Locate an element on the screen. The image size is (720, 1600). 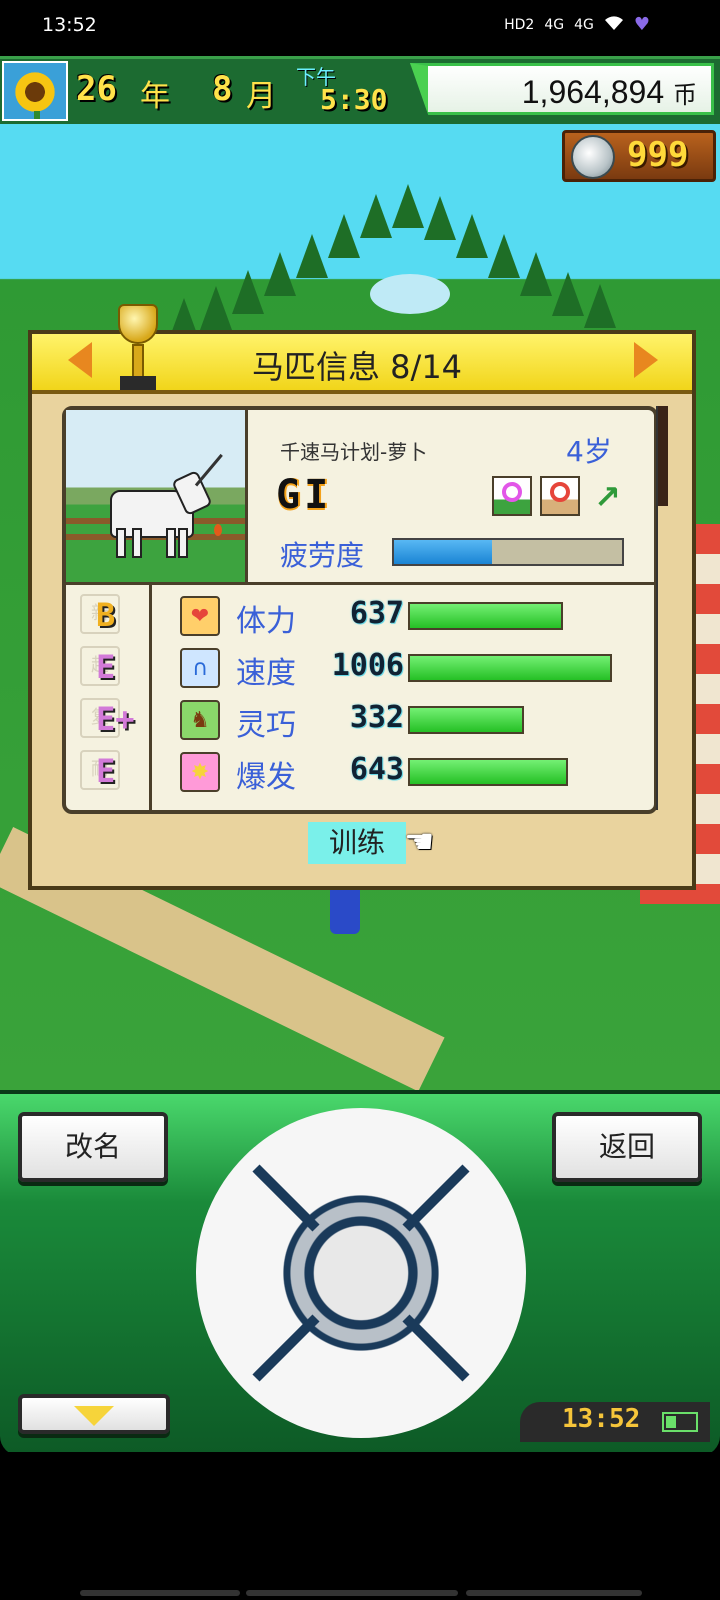
signal-4g-indicator: 4G is located at coordinates (554, 24).